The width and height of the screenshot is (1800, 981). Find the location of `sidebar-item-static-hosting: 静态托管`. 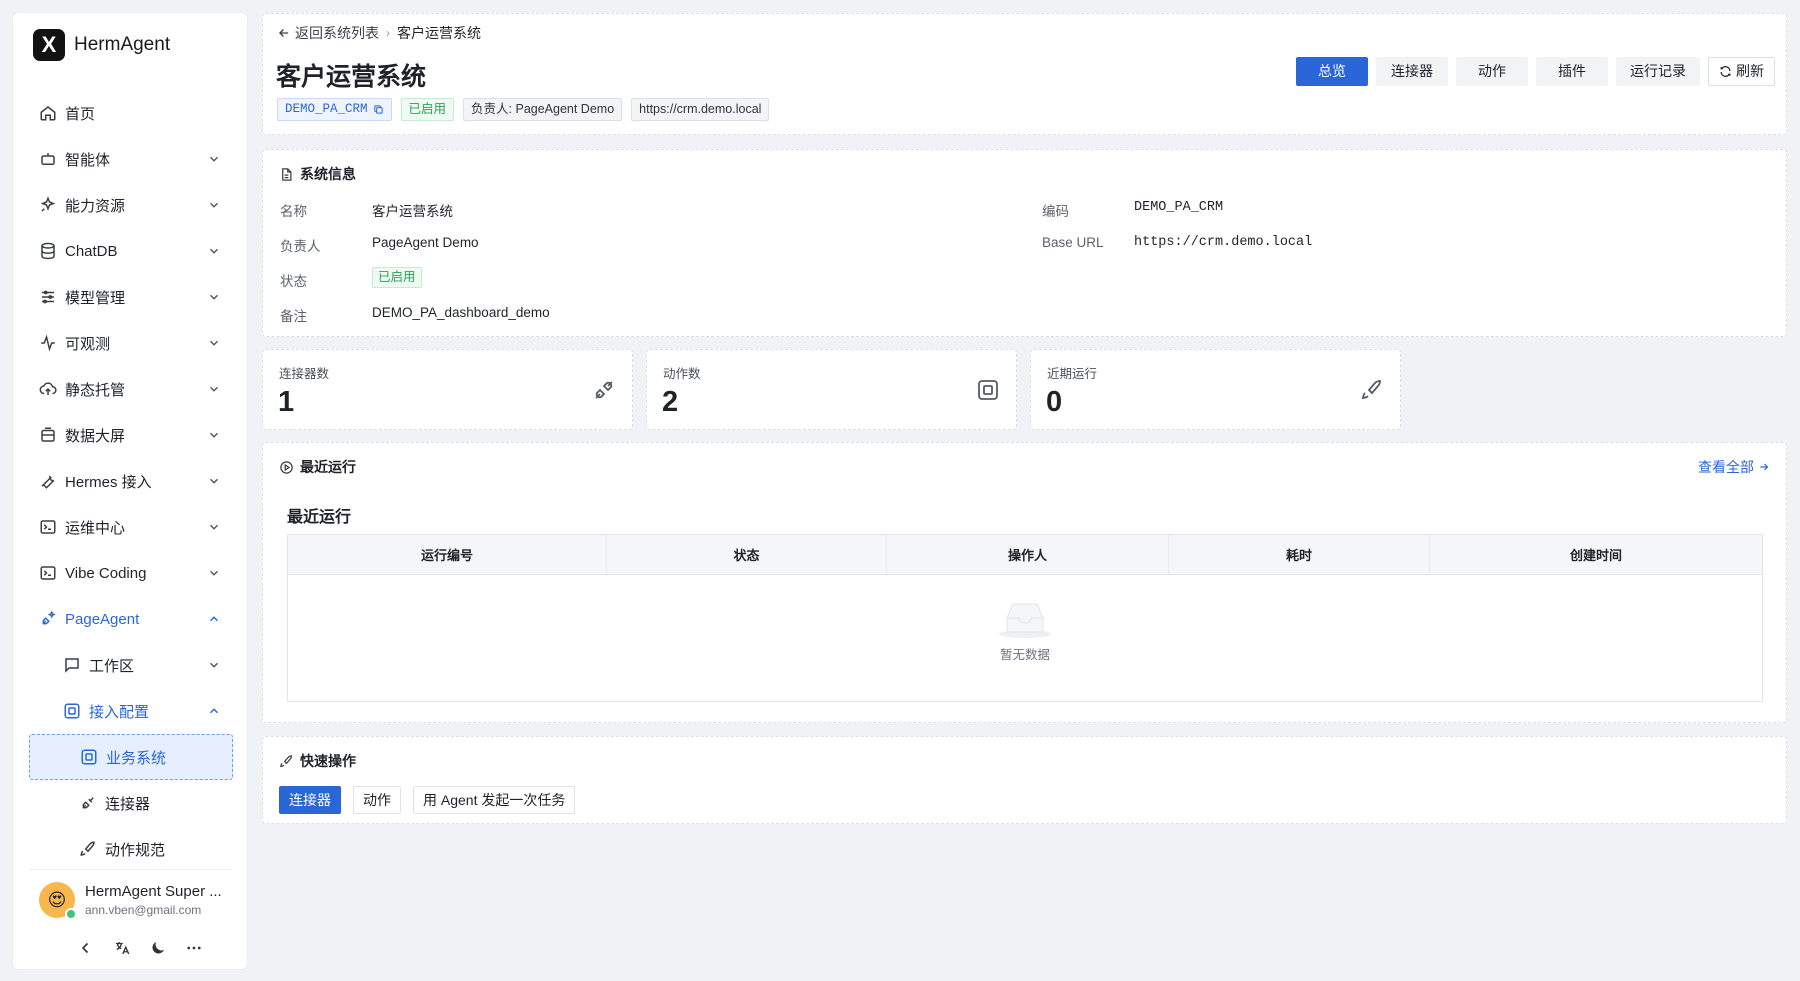

sidebar-item-static-hosting: 静态托管 is located at coordinates (131, 389).